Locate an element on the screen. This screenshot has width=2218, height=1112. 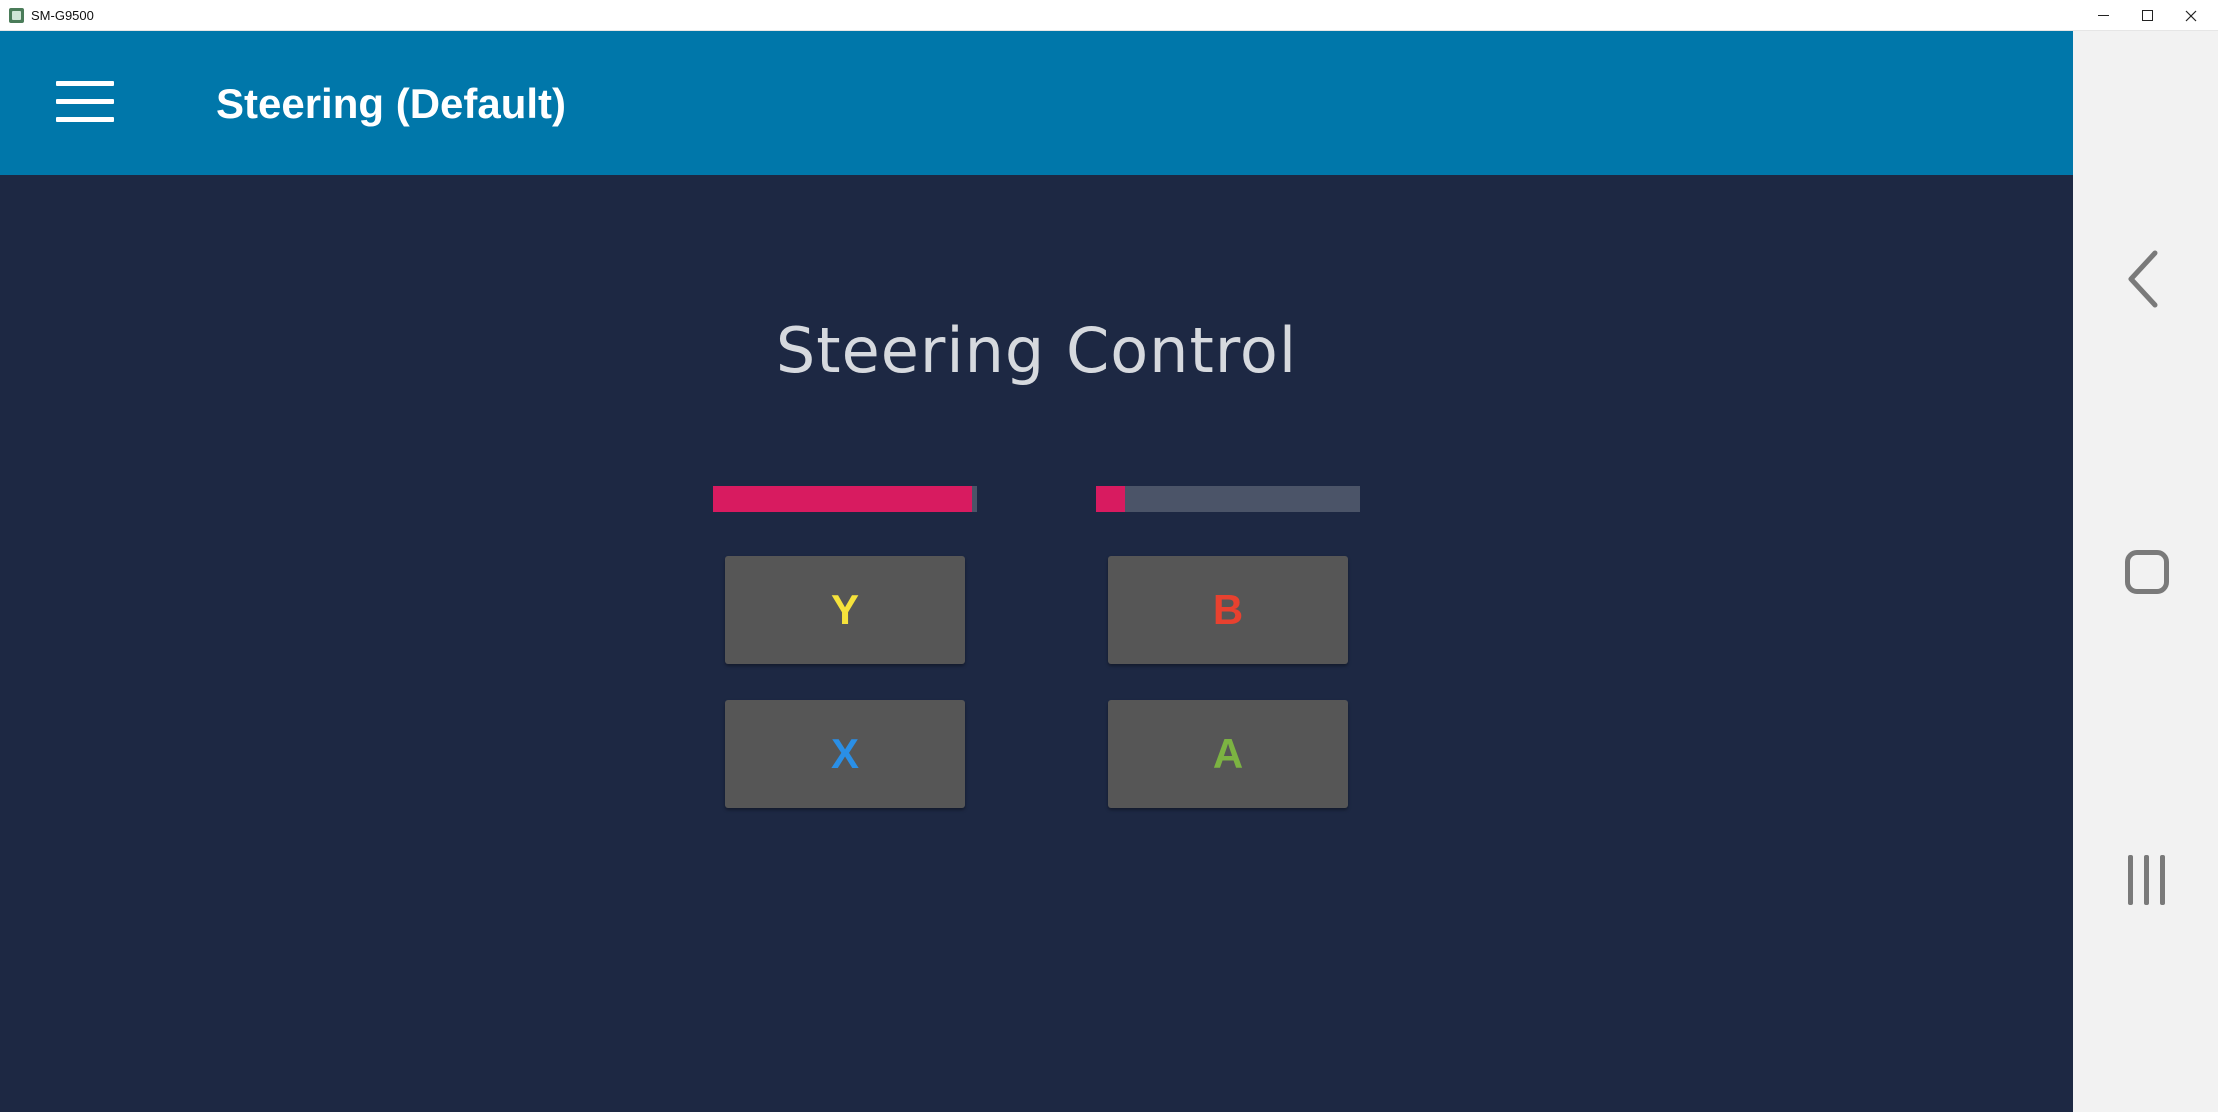
hamburger-menu-icon is located at coordinates (85, 102).